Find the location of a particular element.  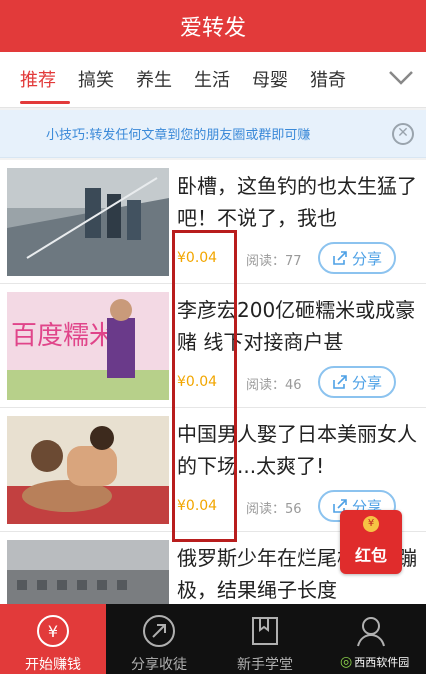

user-icon is located at coordinates (371, 632).